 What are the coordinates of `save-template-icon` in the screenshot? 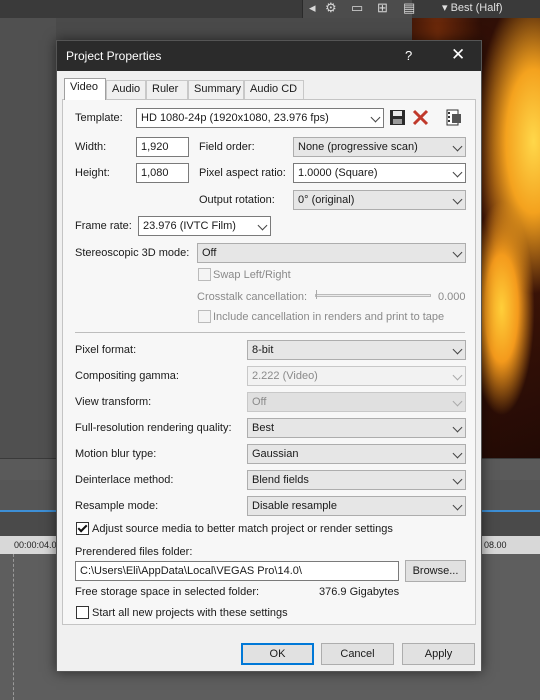 It's located at (397, 117).